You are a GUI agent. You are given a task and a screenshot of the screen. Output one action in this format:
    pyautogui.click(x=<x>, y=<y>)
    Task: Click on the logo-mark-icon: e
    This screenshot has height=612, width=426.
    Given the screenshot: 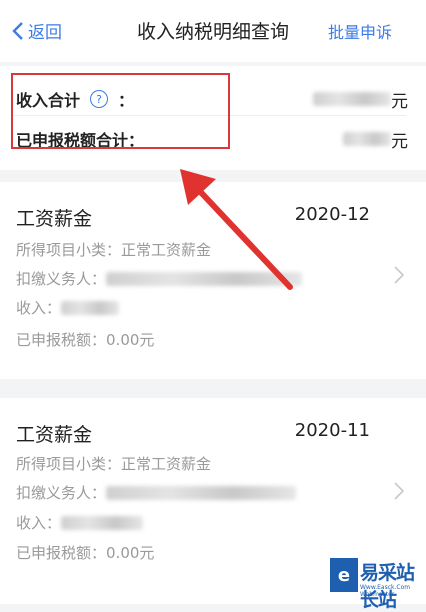 What is the action you would take?
    pyautogui.click(x=344, y=575)
    